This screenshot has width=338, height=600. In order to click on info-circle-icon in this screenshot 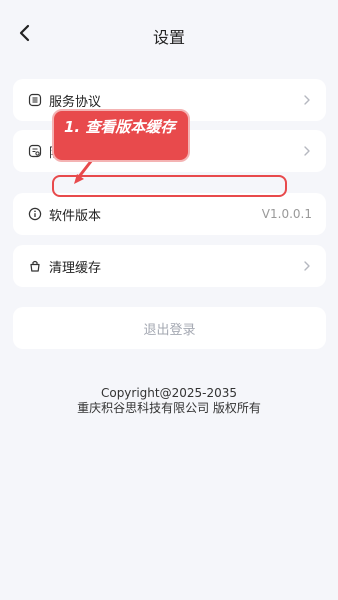, I will do `click(35, 214)`.